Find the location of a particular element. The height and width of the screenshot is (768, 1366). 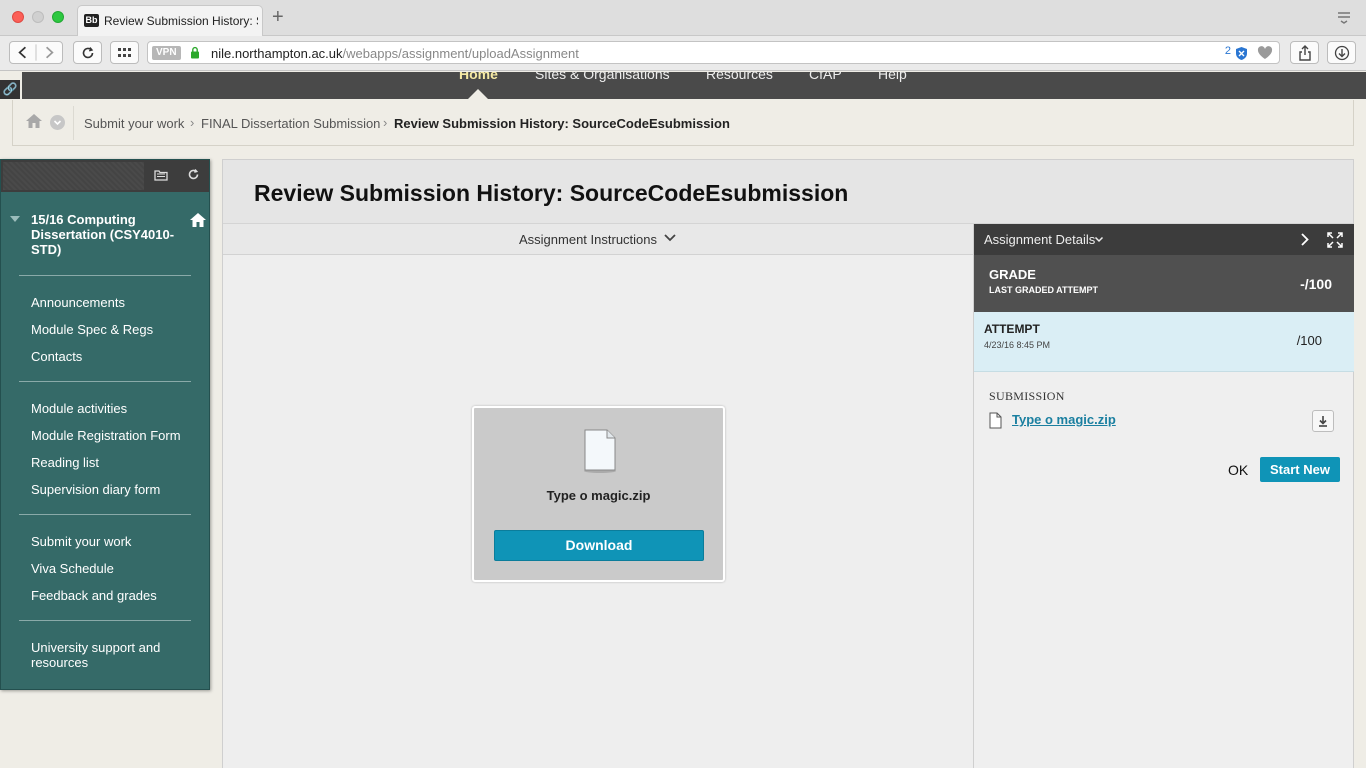

menu-item-contacts: Contacts is located at coordinates (56, 356).